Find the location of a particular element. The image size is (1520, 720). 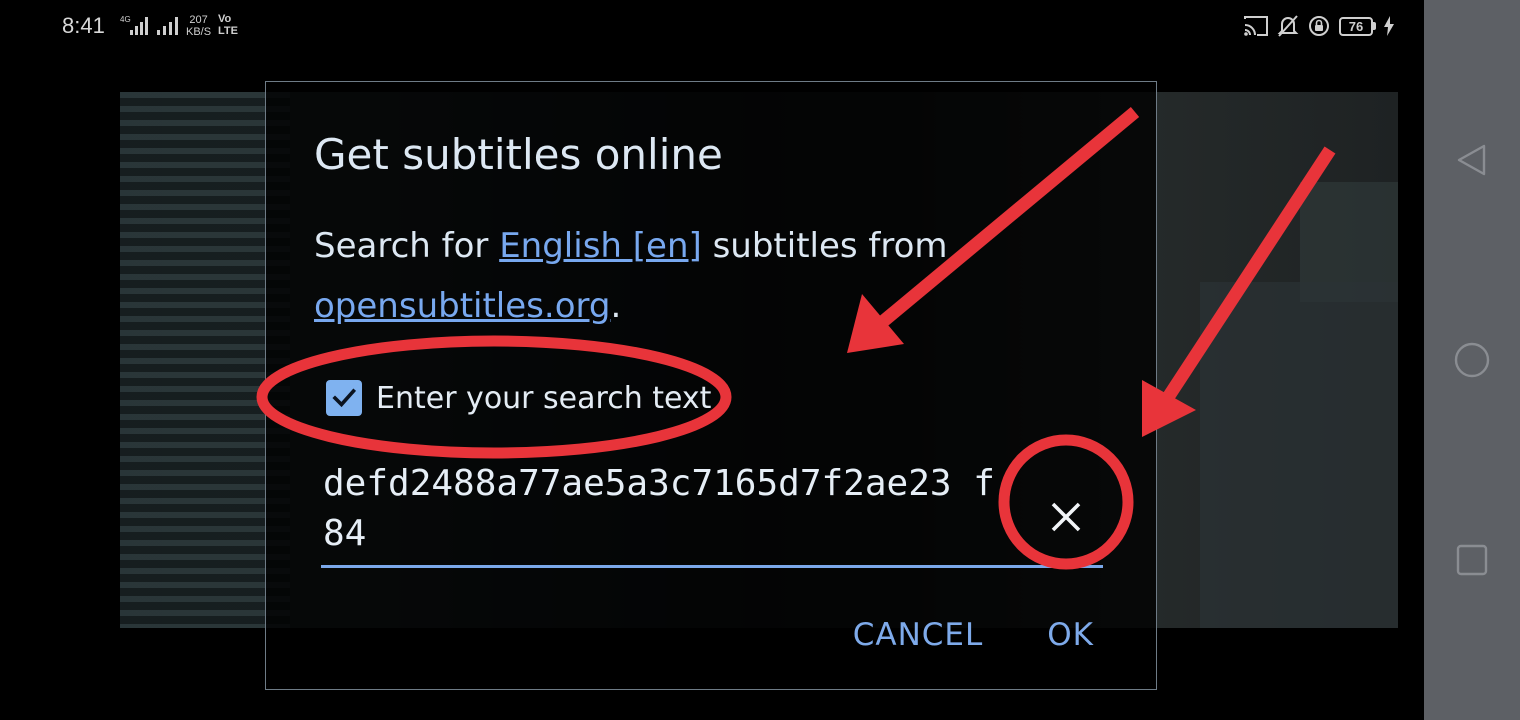

search-text-checkbox-label: Enter your search text is located at coordinates (544, 398).